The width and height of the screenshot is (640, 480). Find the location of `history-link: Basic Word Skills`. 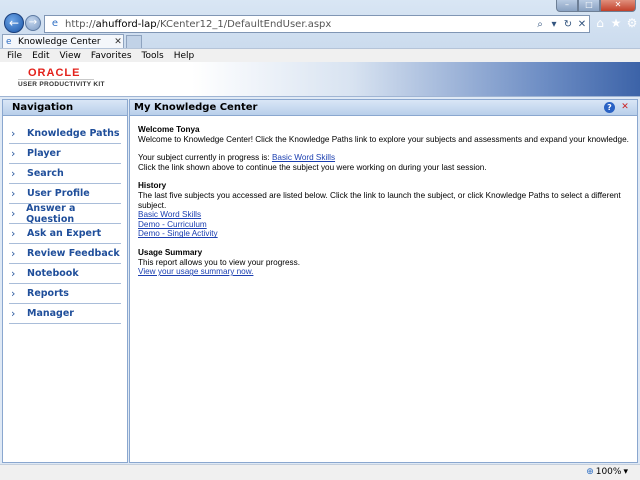

history-link: Basic Word Skills is located at coordinates (169, 214).